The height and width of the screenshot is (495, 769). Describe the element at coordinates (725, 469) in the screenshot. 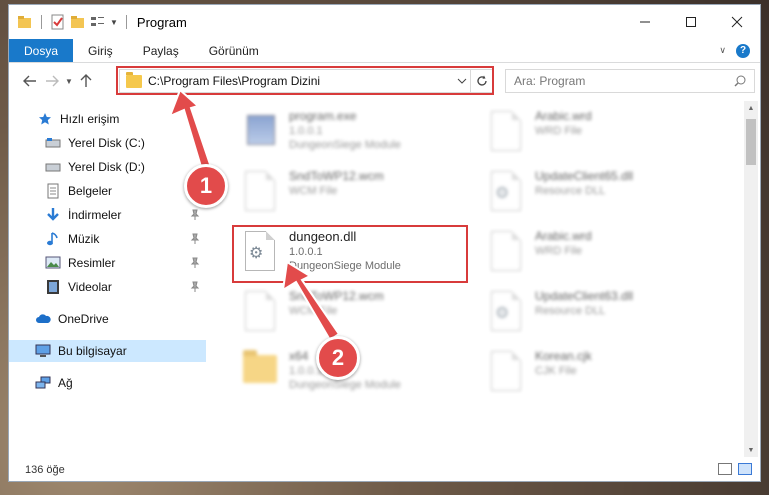

I see `details-view-icon` at that location.